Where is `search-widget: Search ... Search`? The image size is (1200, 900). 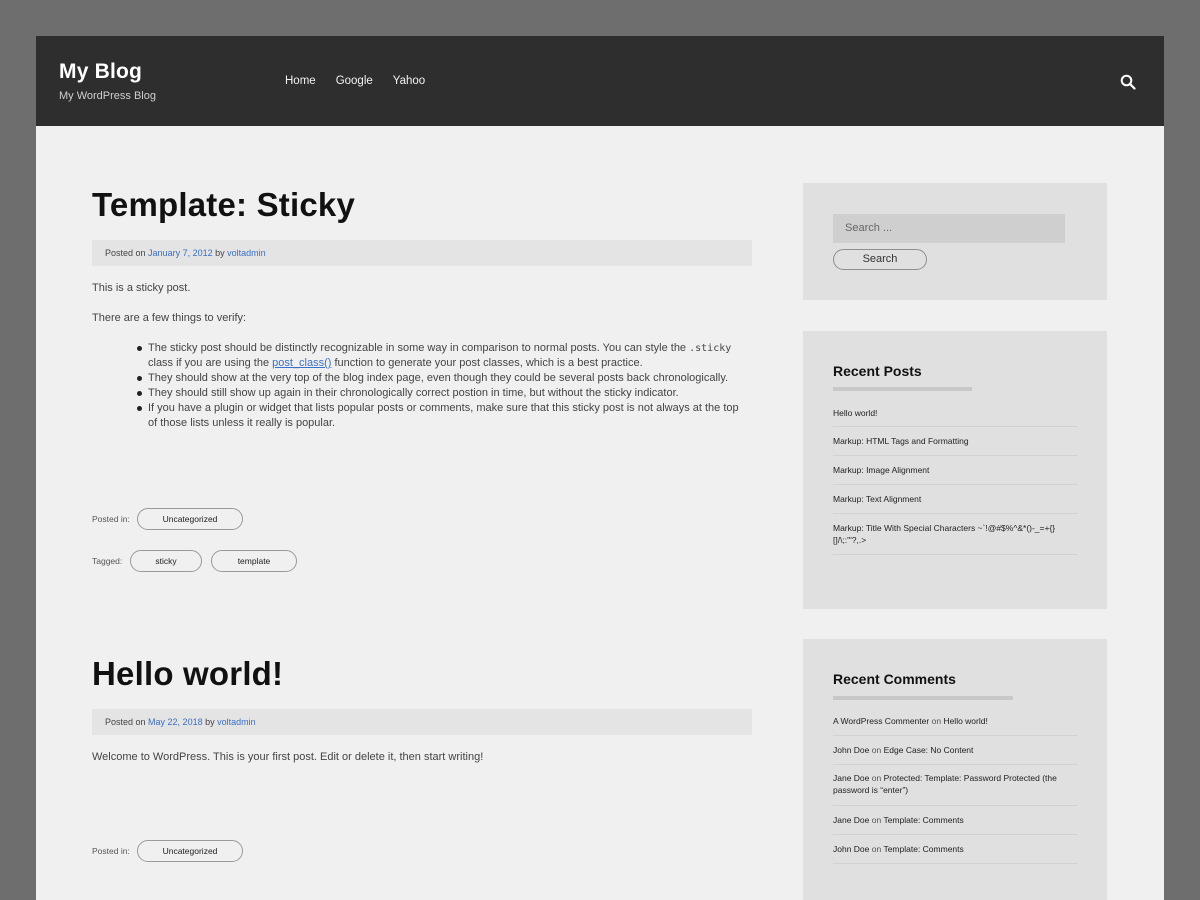
search-widget: Search ... Search is located at coordinates (955, 241).